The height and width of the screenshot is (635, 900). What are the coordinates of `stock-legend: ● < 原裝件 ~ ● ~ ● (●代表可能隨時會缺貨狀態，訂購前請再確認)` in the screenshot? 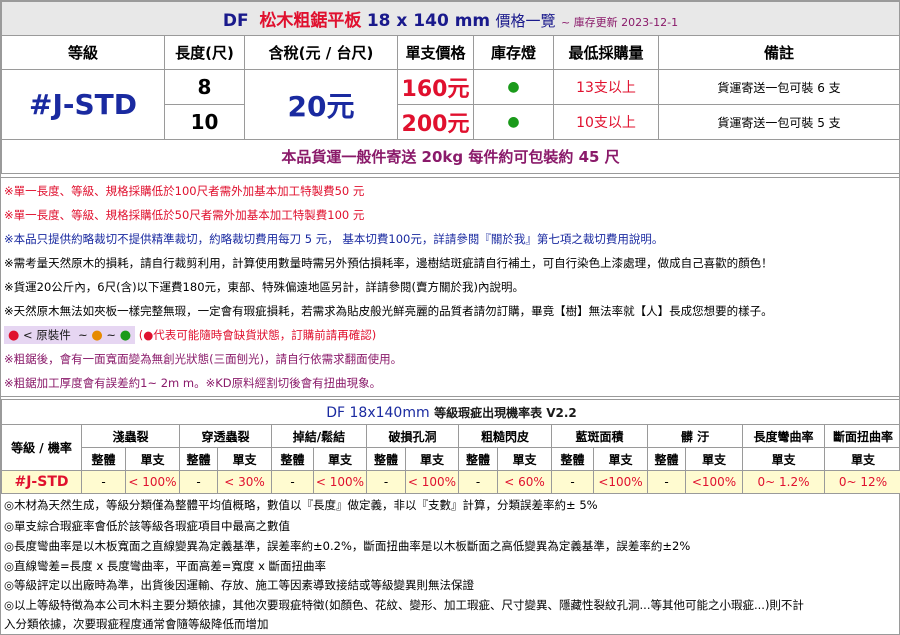 It's located at (190, 335).